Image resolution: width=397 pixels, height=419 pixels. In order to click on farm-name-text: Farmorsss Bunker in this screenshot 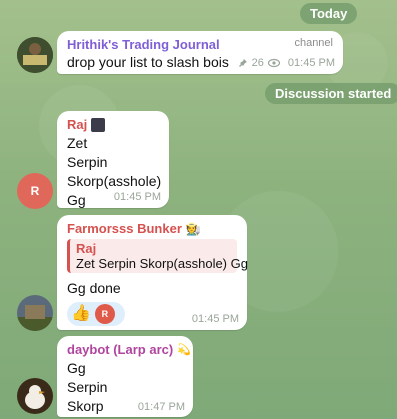, I will do `click(124, 228)`.